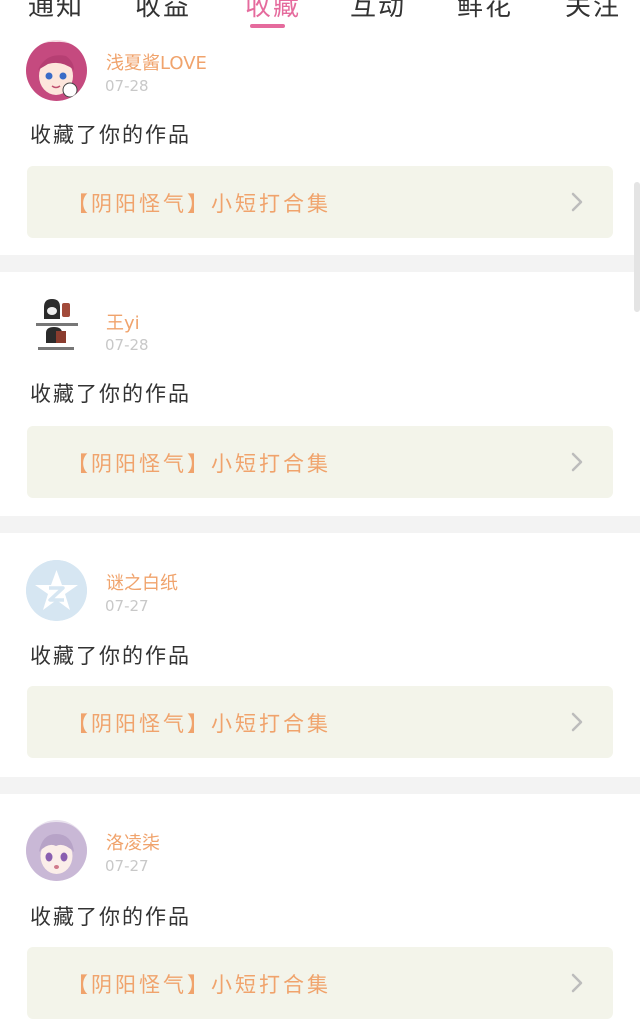 Image resolution: width=640 pixels, height=1019 pixels. What do you see at coordinates (56, 590) in the screenshot?
I see `default-star-avatar-icon` at bounding box center [56, 590].